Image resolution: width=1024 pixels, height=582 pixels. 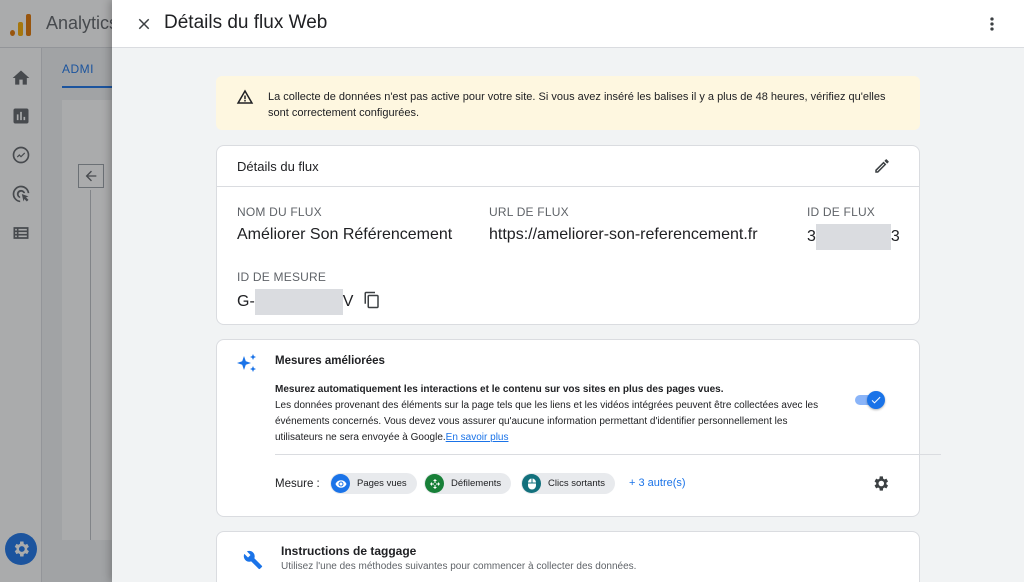 I want to click on enhanced-measurement-title: Mesures améliorées, so click(x=330, y=361).